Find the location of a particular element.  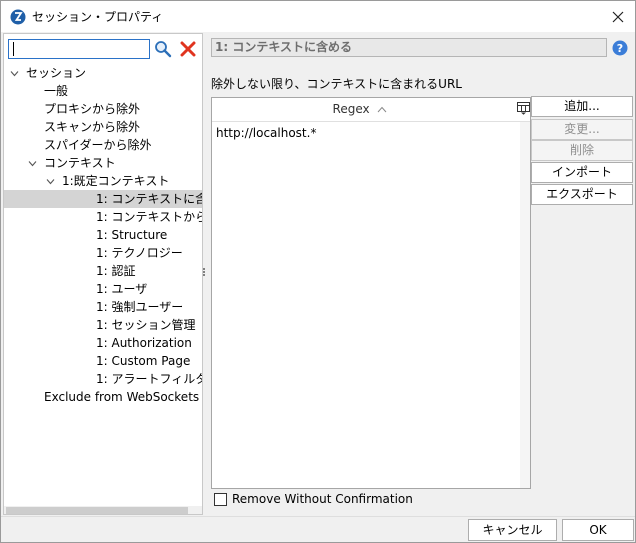

tree-item-label: 1: コンテキストに含め is located at coordinates (149, 199).